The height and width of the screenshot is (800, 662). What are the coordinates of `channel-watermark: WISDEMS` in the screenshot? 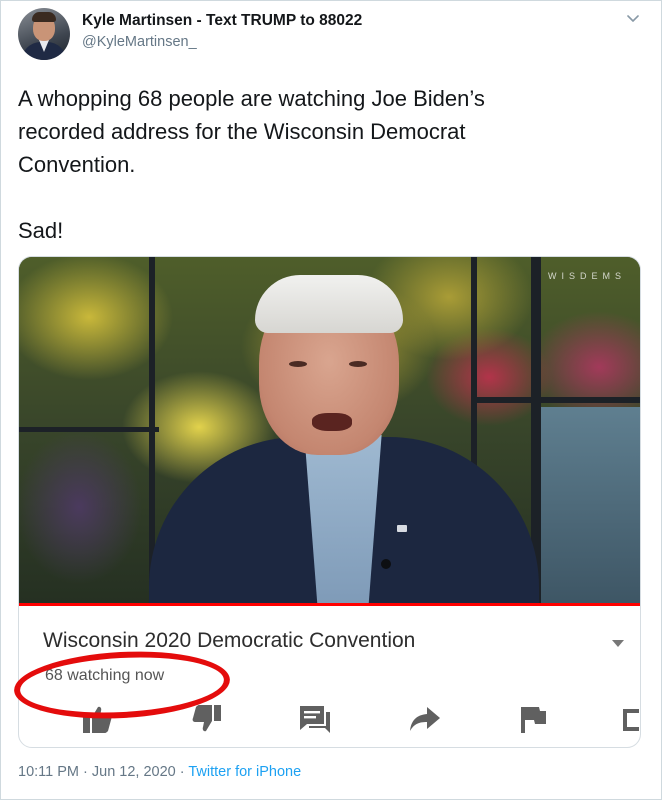 It's located at (586, 276).